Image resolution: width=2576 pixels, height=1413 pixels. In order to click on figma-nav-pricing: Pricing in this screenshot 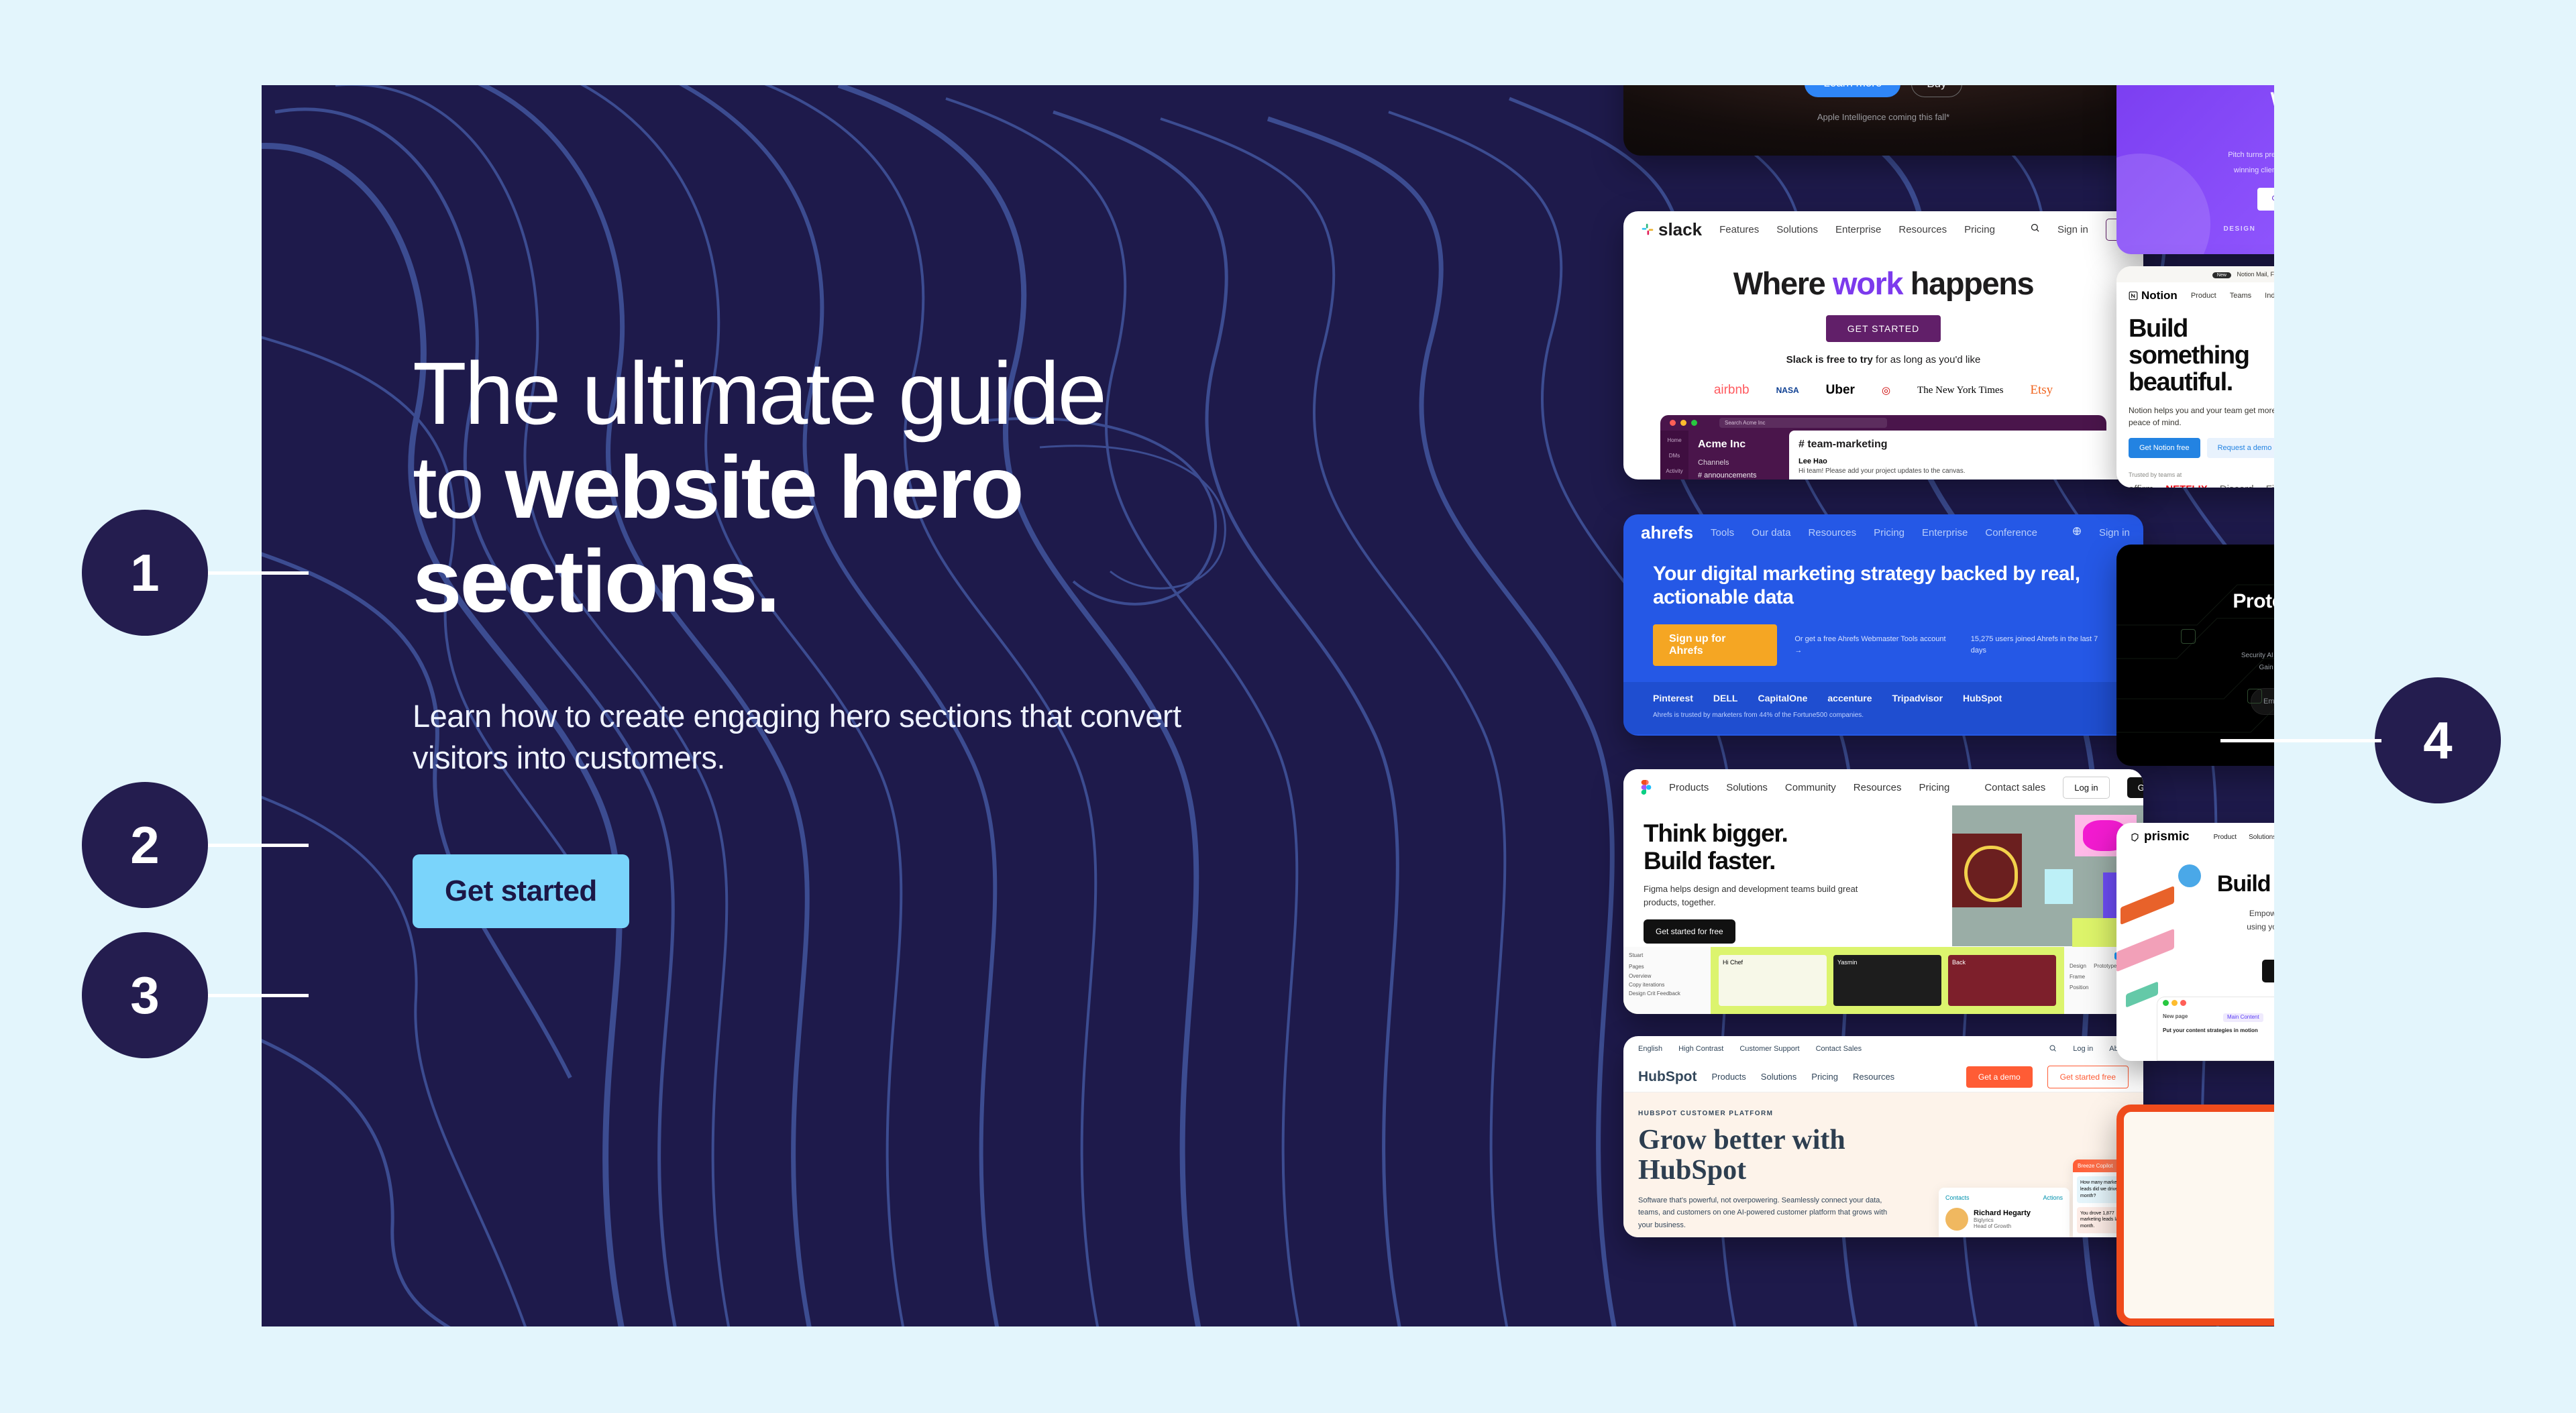, I will do `click(1934, 787)`.